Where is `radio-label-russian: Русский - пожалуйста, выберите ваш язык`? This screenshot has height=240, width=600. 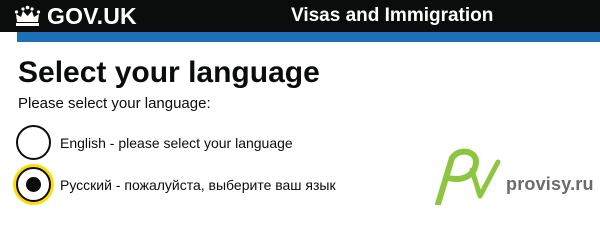
radio-label-russian: Русский - пожалуйста, выберите ваш язык is located at coordinates (198, 184).